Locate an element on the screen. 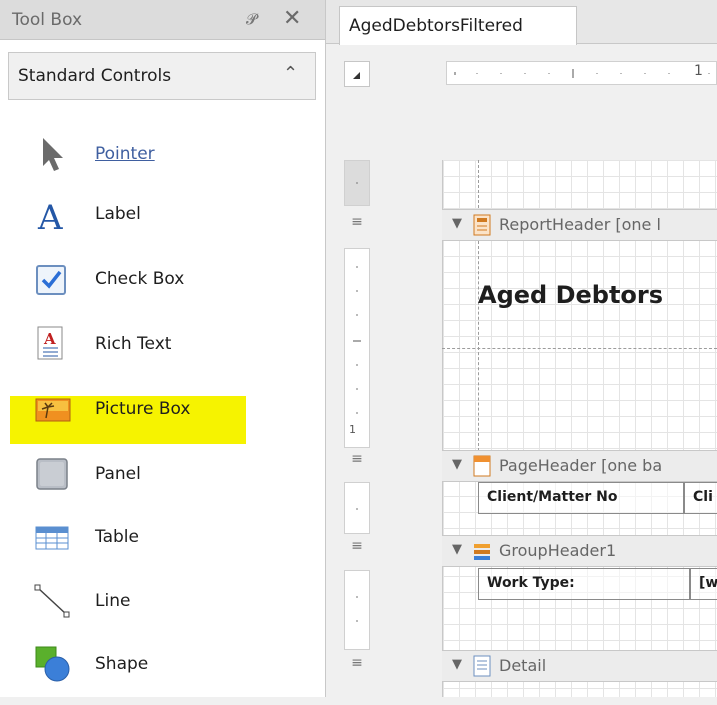 The image size is (717, 705). report-header-icon is located at coordinates (482, 225).